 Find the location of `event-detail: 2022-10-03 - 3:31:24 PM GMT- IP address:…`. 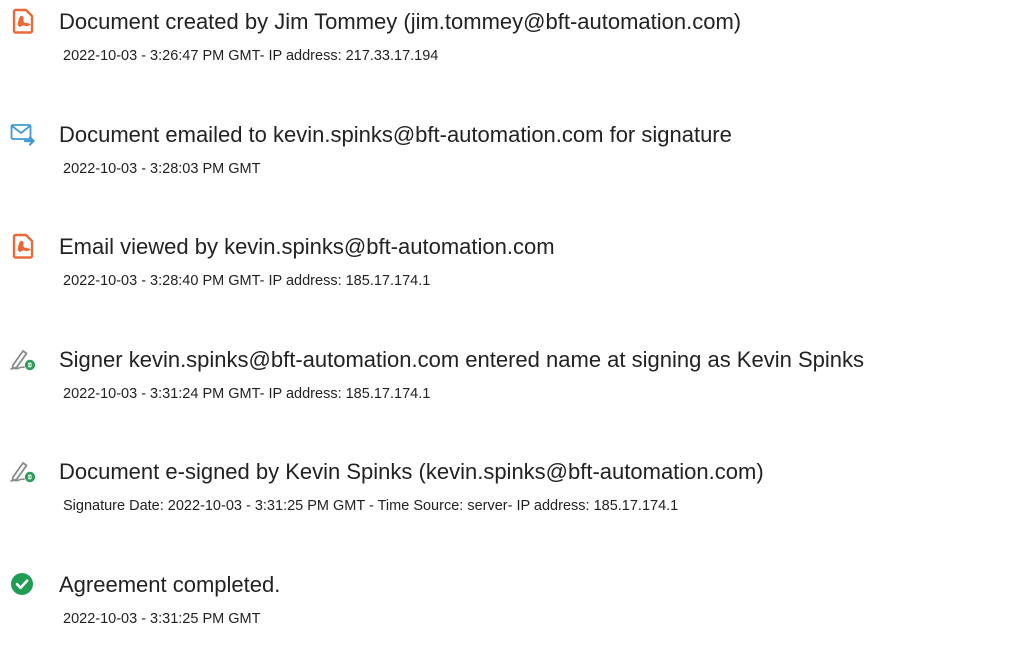

event-detail: 2022-10-03 - 3:31:24 PM GMT- IP address:… is located at coordinates (247, 394).